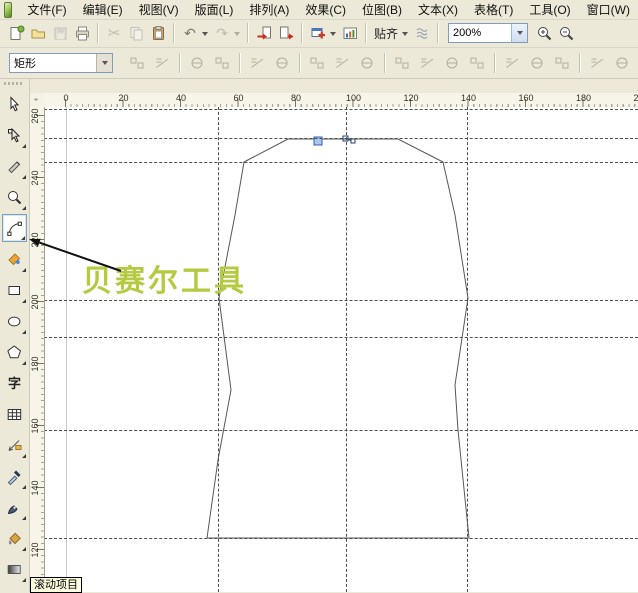 The height and width of the screenshot is (593, 638). I want to click on interactive-fill-tool-icon, so click(14, 569).